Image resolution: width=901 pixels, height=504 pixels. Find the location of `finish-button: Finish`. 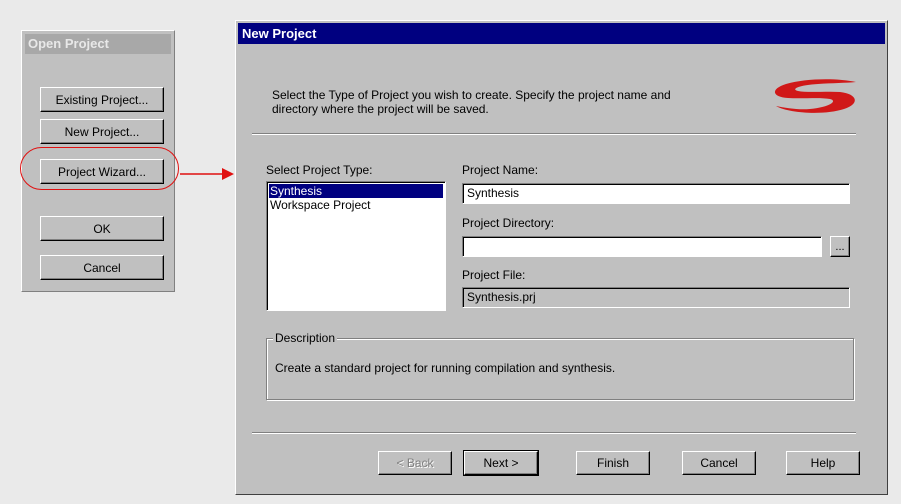

finish-button: Finish is located at coordinates (613, 463).